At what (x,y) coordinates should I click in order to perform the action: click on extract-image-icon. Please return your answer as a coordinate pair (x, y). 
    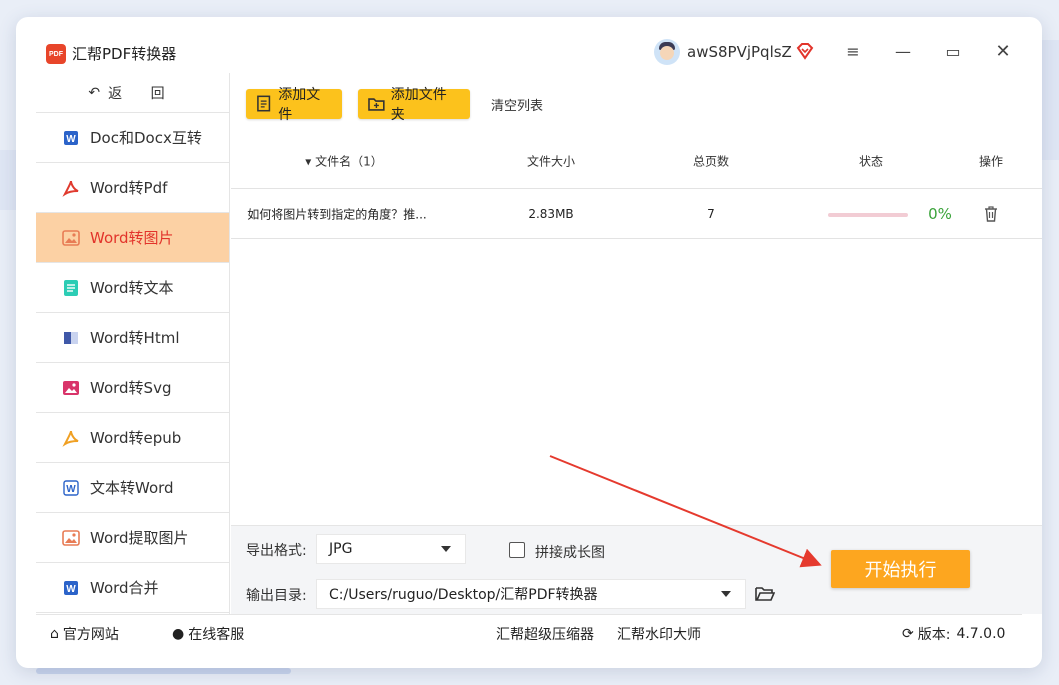
    Looking at the image, I should click on (71, 538).